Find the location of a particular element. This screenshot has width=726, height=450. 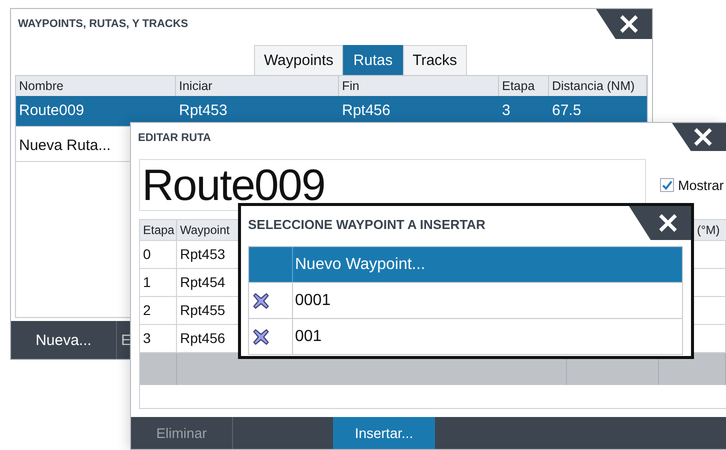

column-header: (°M) is located at coordinates (708, 230).